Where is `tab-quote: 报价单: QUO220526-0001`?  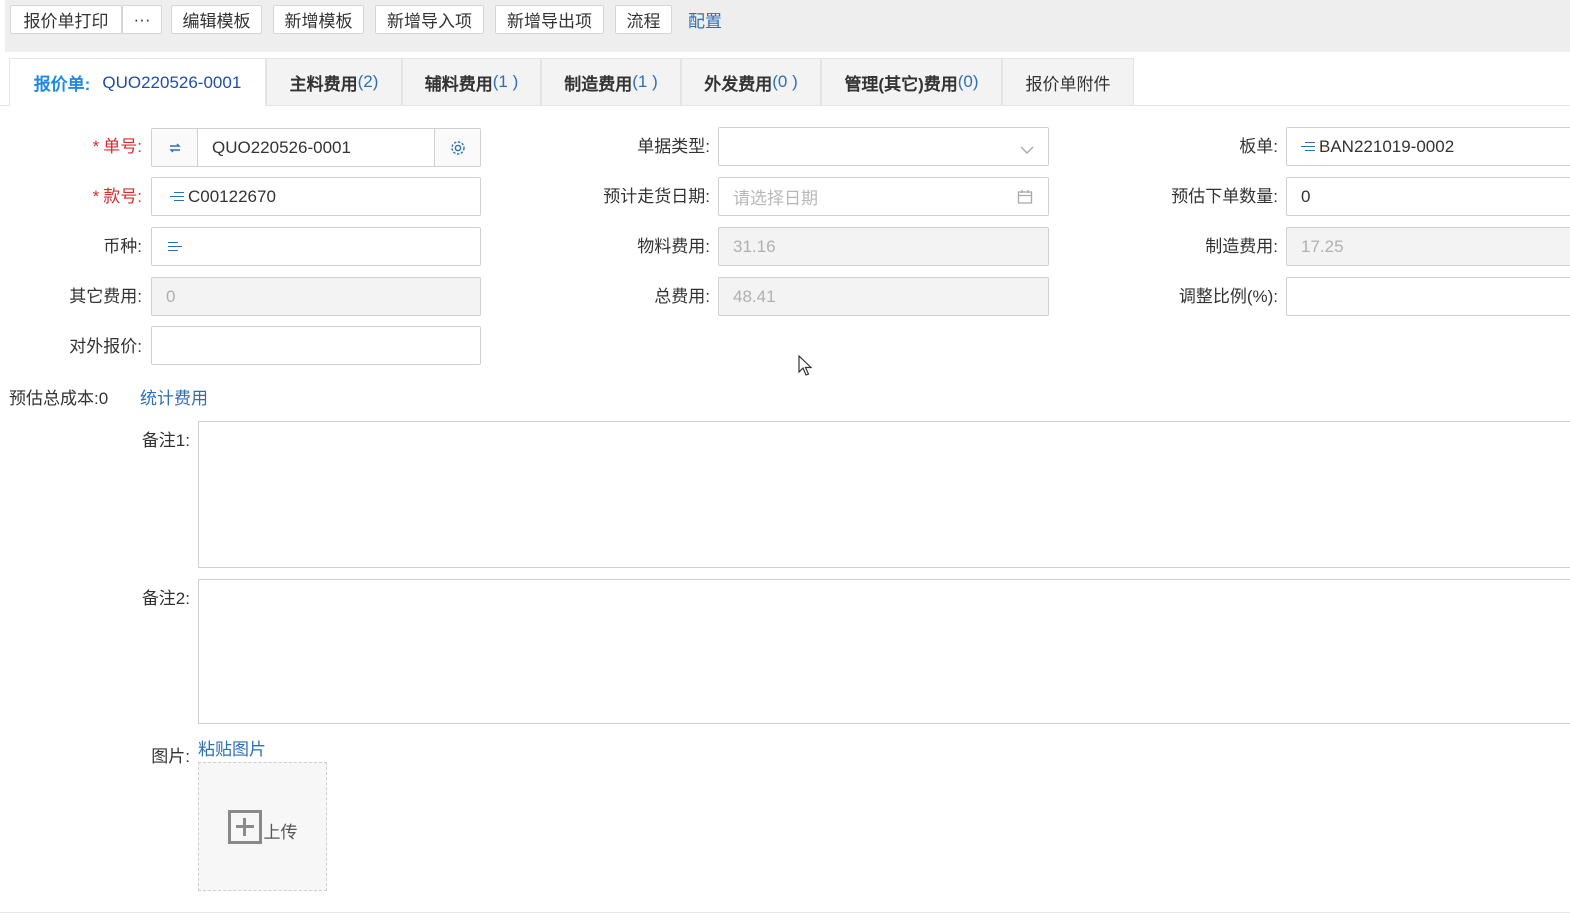 tab-quote: 报价单: QUO220526-0001 is located at coordinates (137, 82).